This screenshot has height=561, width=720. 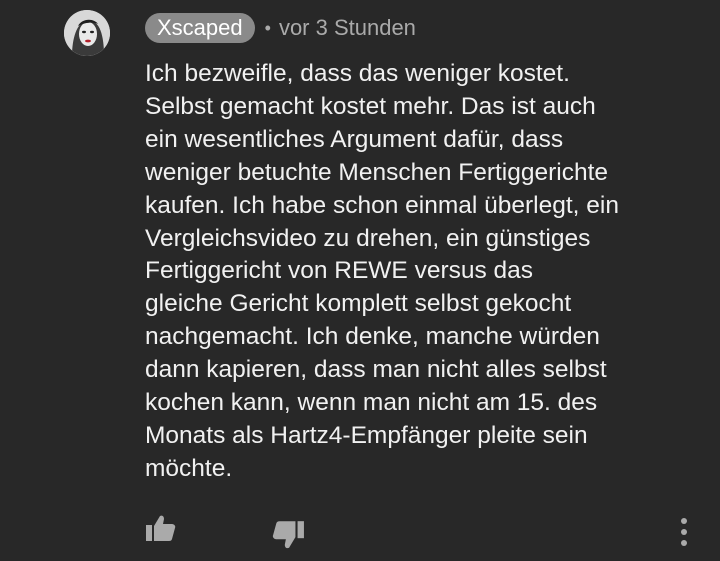 I want to click on more-vert-icon, so click(x=684, y=532).